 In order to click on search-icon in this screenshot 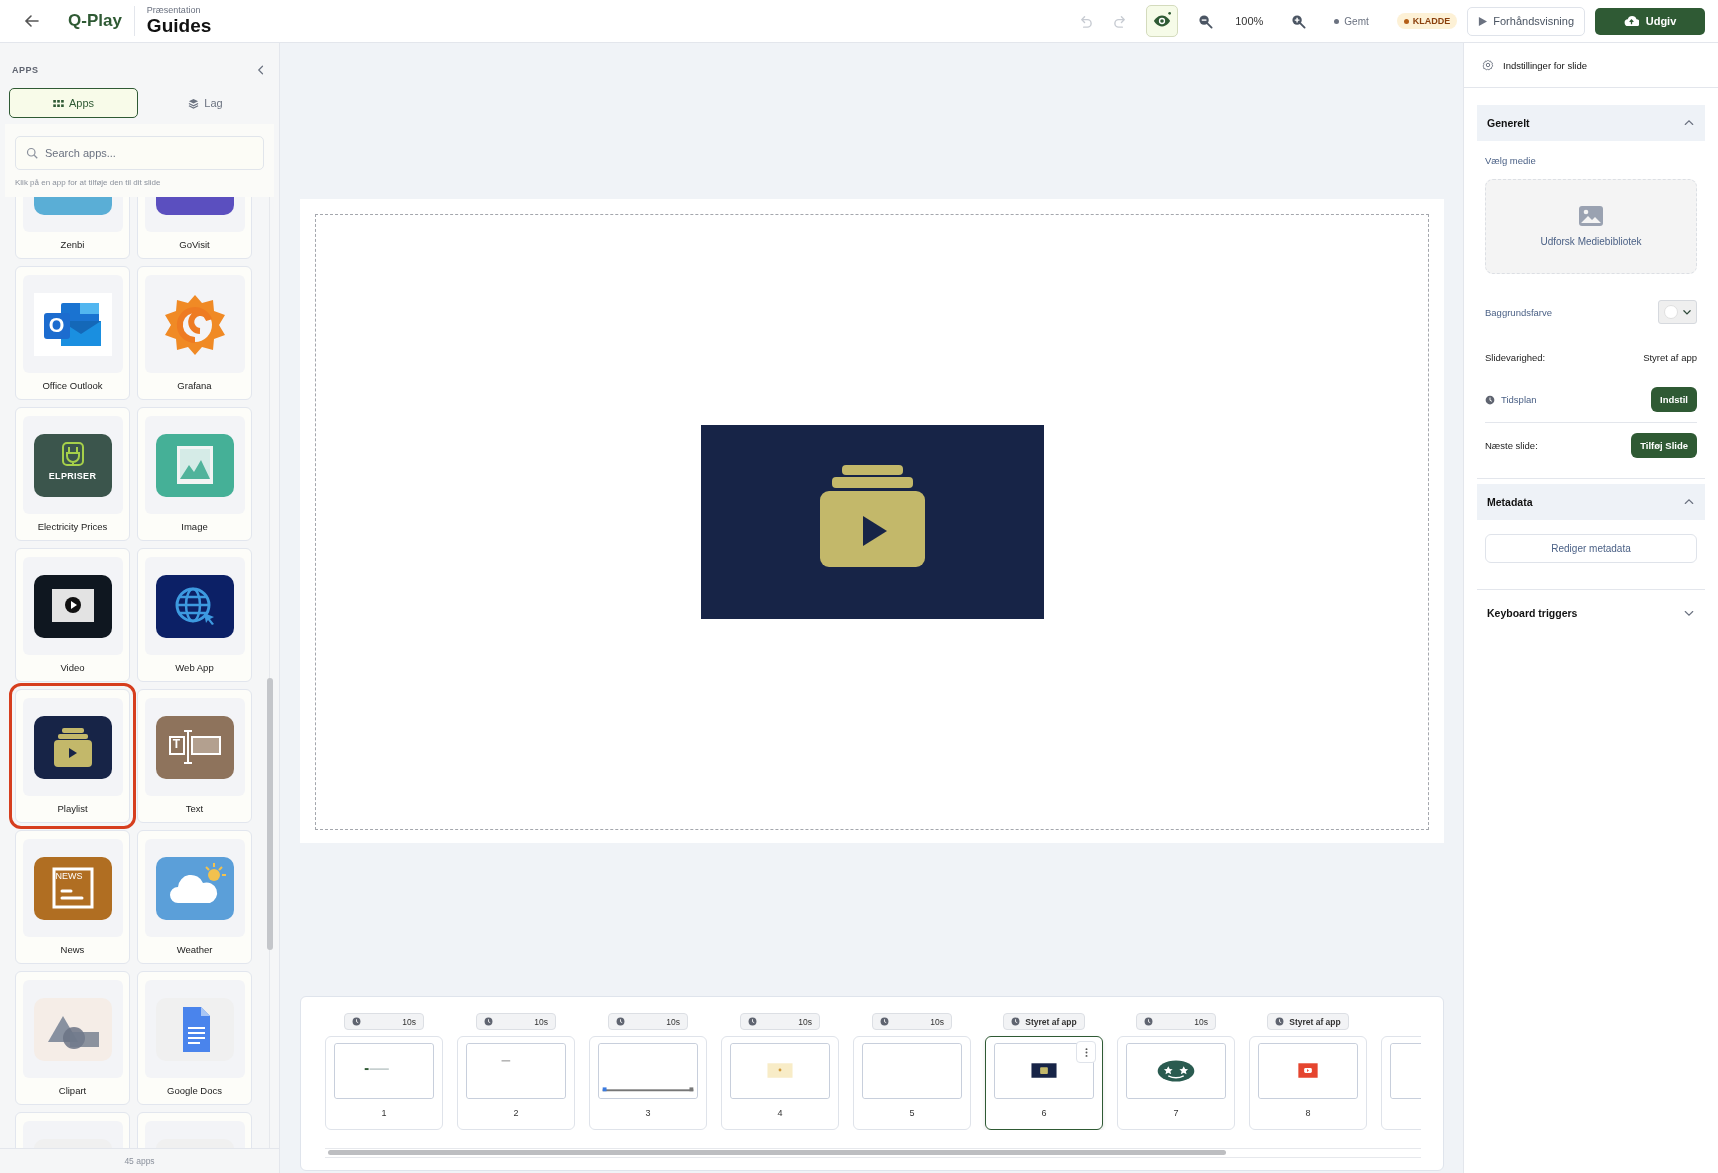, I will do `click(32, 153)`.